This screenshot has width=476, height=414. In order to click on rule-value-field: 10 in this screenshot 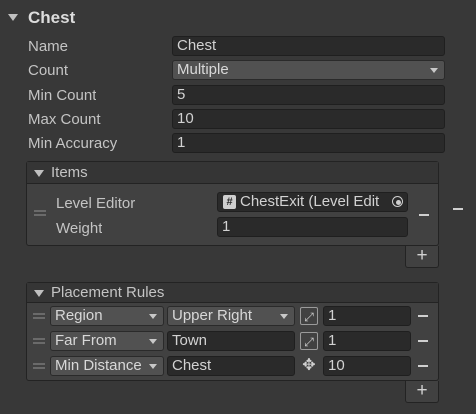, I will do `click(367, 366)`.